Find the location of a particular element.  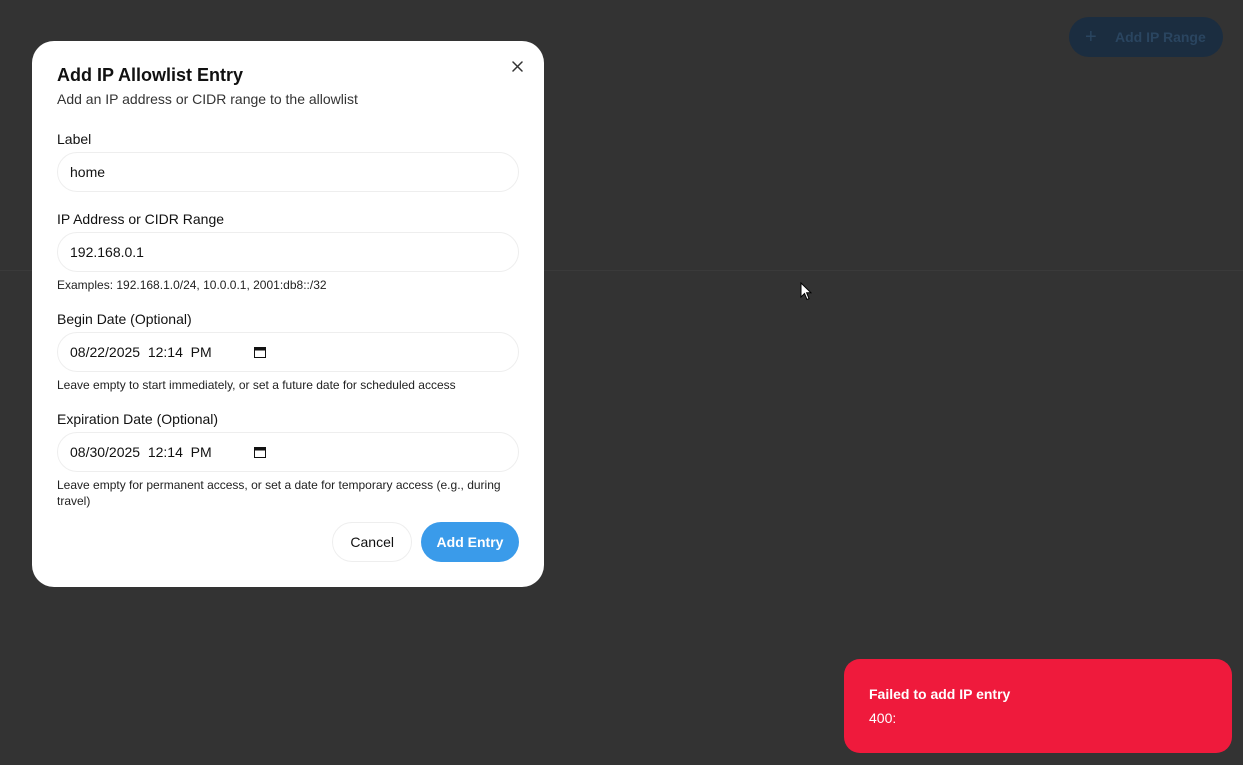

add-entry-button: Add Entry is located at coordinates (470, 542).